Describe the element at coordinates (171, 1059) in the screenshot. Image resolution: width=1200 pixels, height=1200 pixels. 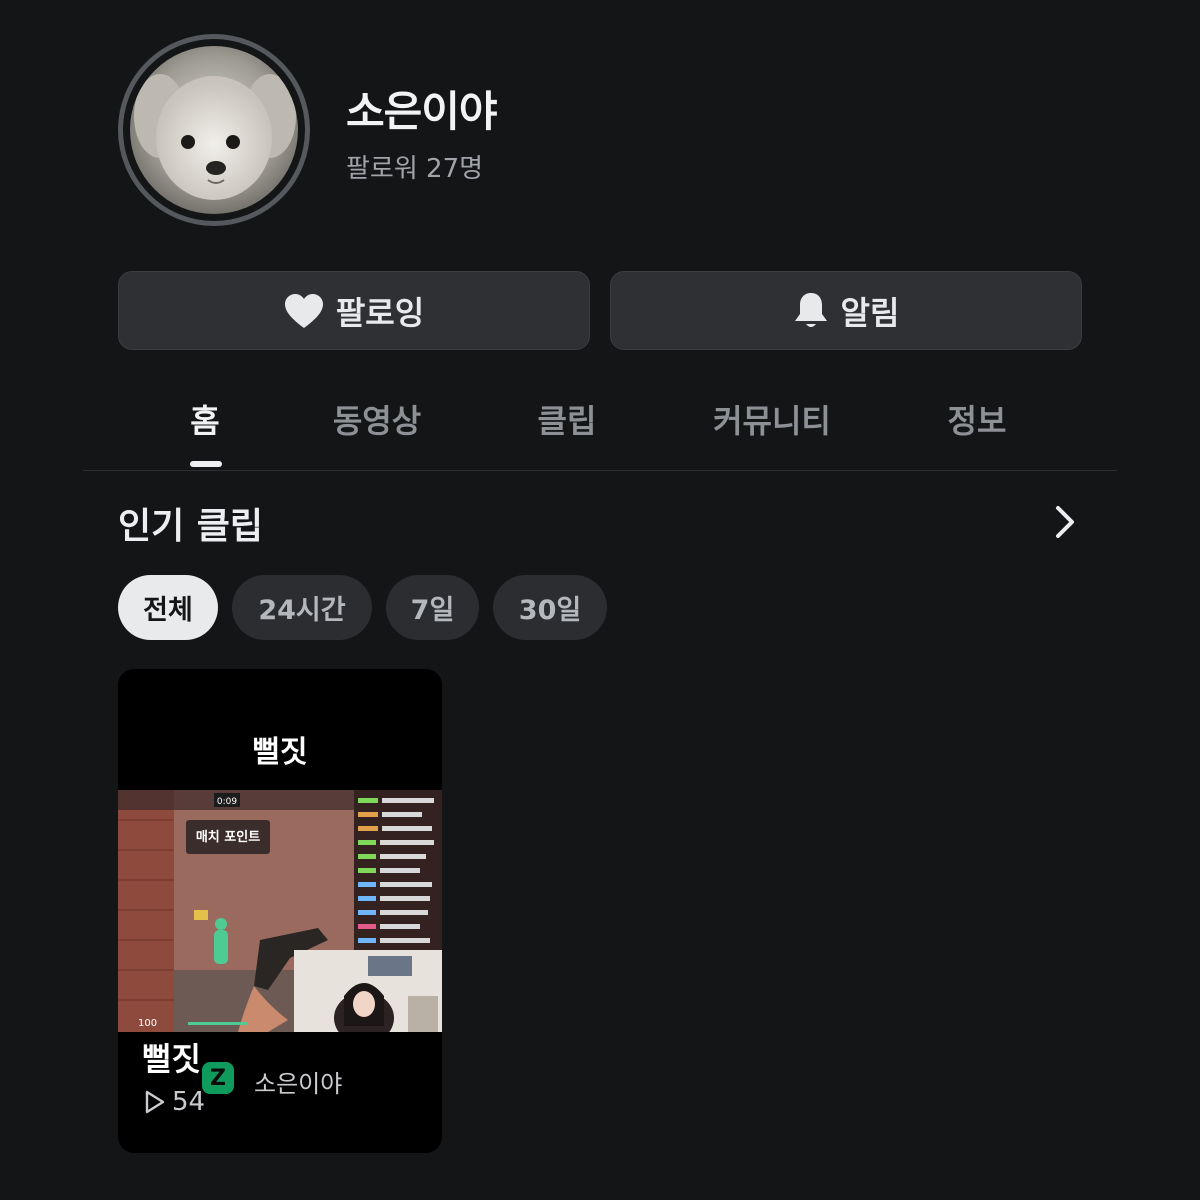
I see `clip-title: 뻘짓` at that location.